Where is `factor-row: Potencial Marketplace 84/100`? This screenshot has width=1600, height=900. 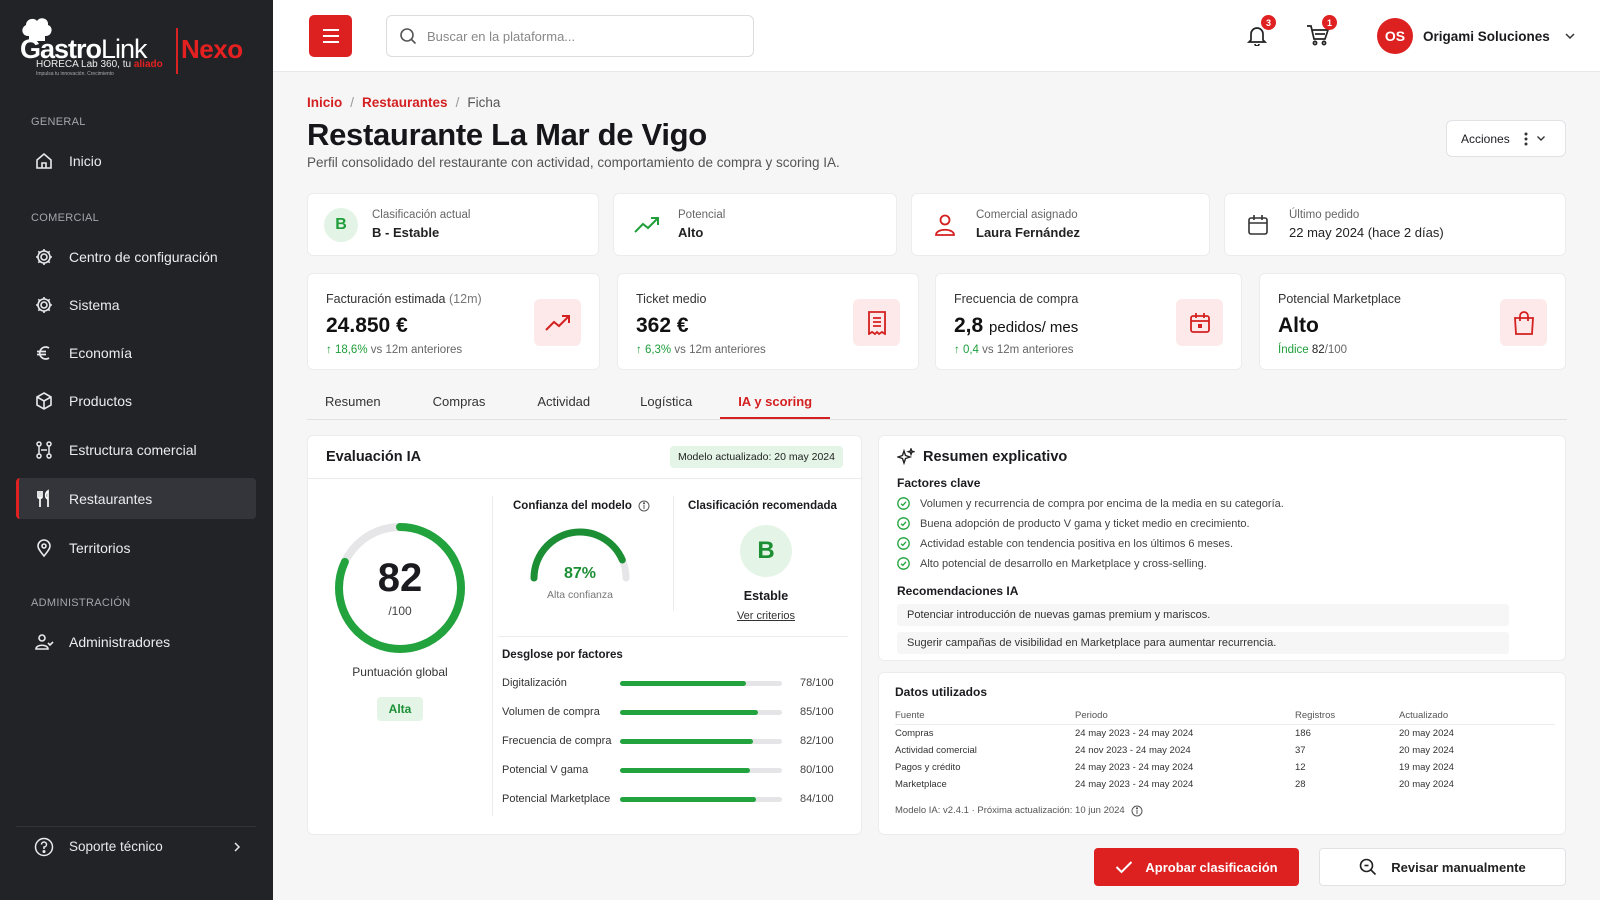 factor-row: Potencial Marketplace 84/100 is located at coordinates (672, 799).